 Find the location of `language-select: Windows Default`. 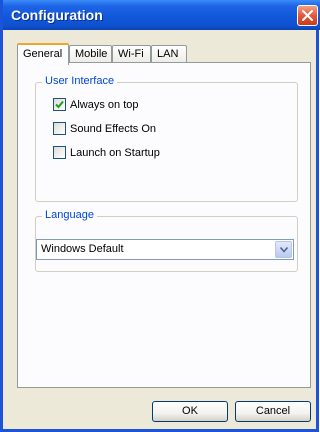

language-select: Windows Default is located at coordinates (165, 249).